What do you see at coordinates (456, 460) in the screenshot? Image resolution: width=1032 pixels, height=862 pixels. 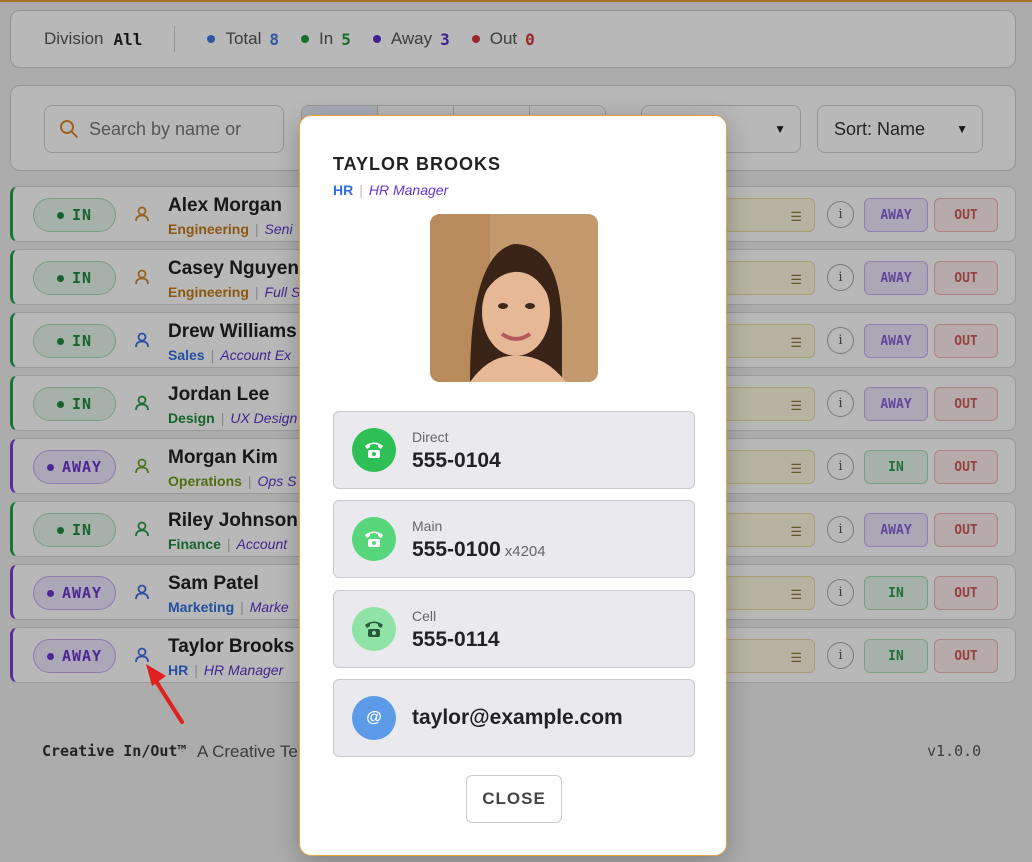 I see `contact-value: 555-0104` at bounding box center [456, 460].